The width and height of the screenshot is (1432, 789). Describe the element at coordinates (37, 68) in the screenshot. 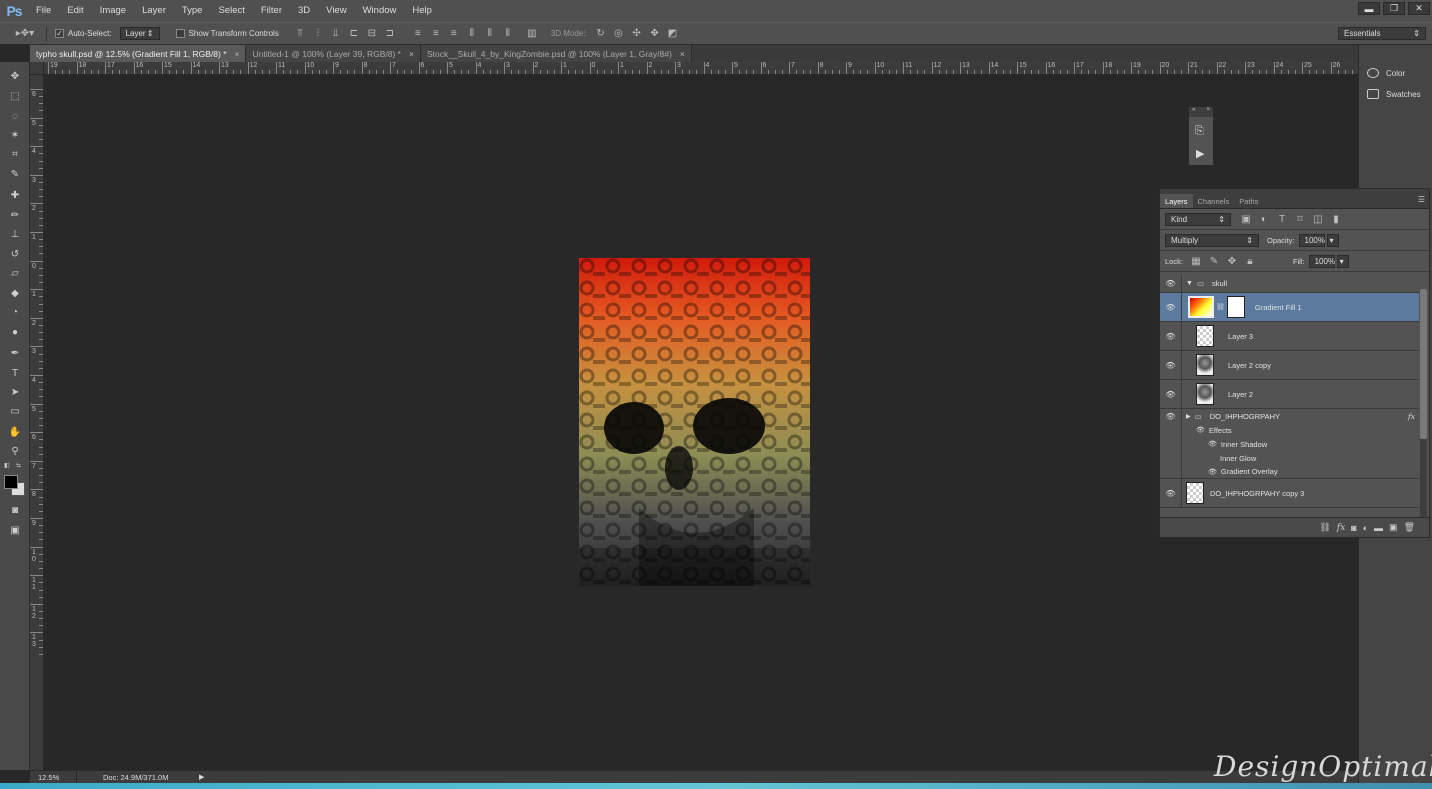

I see `ruler-origin` at that location.